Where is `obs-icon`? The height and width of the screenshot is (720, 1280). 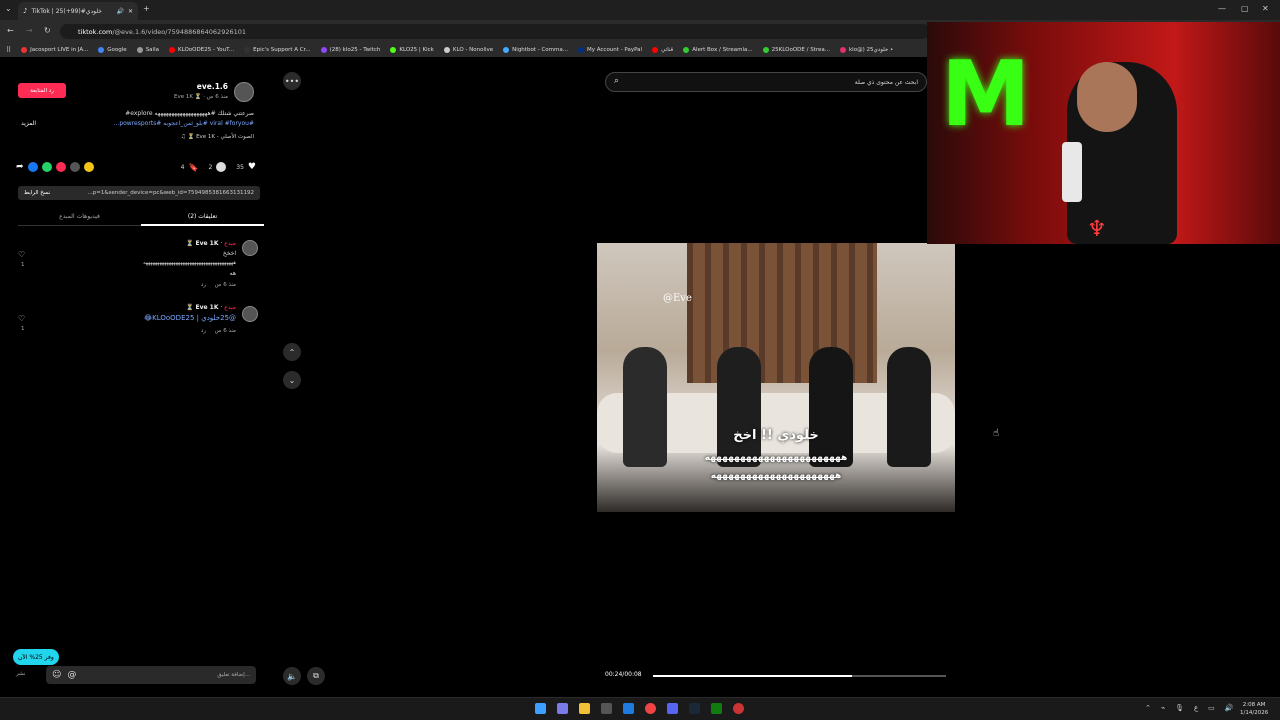
obs-icon is located at coordinates (738, 708).